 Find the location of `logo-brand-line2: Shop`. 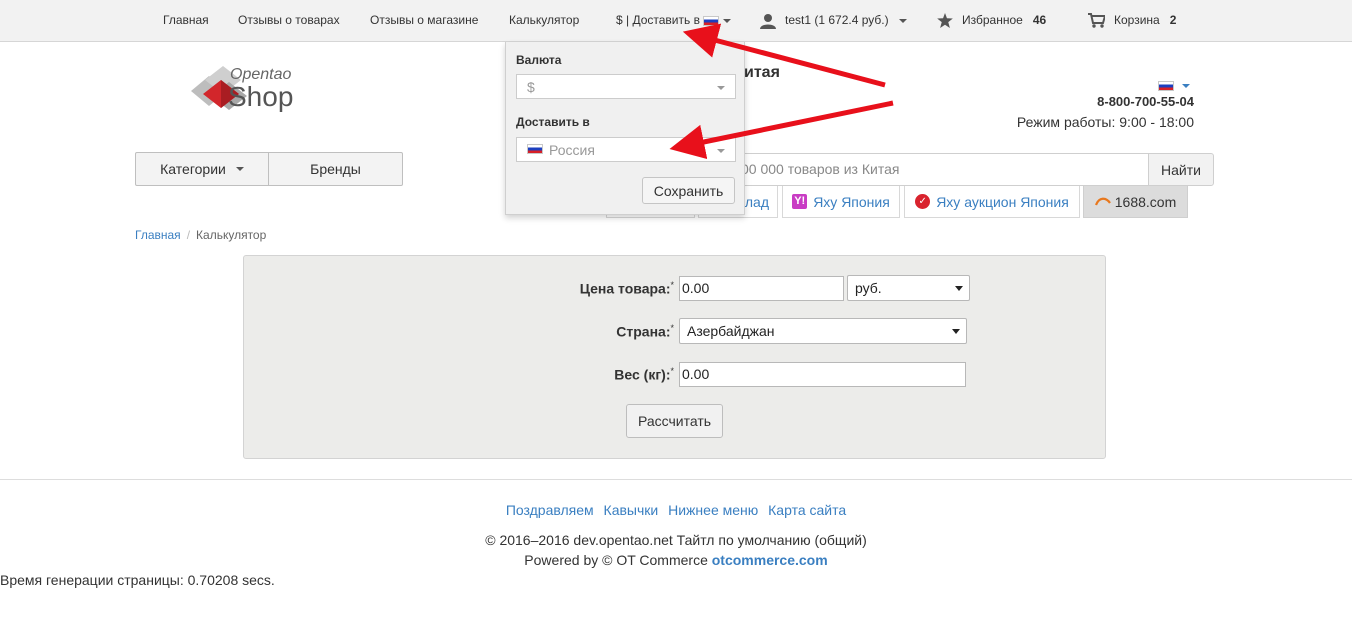

logo-brand-line2: Shop is located at coordinates (261, 96).